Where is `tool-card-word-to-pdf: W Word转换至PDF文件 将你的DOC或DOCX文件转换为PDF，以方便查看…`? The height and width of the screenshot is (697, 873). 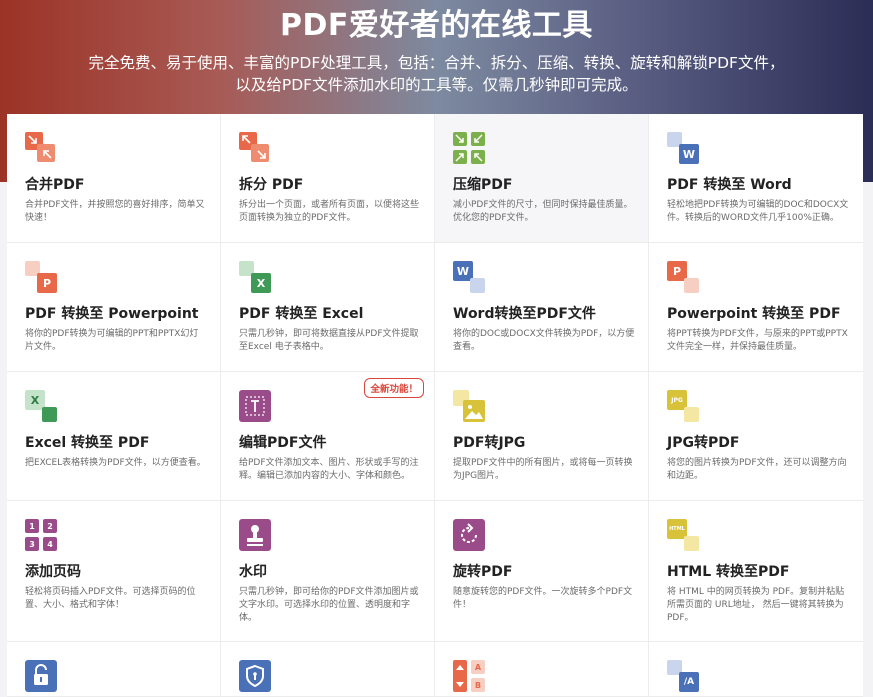 tool-card-word-to-pdf: W Word转换至PDF文件 将你的DOC或DOCX文件转换为PDF，以方便查看… is located at coordinates (542, 307).